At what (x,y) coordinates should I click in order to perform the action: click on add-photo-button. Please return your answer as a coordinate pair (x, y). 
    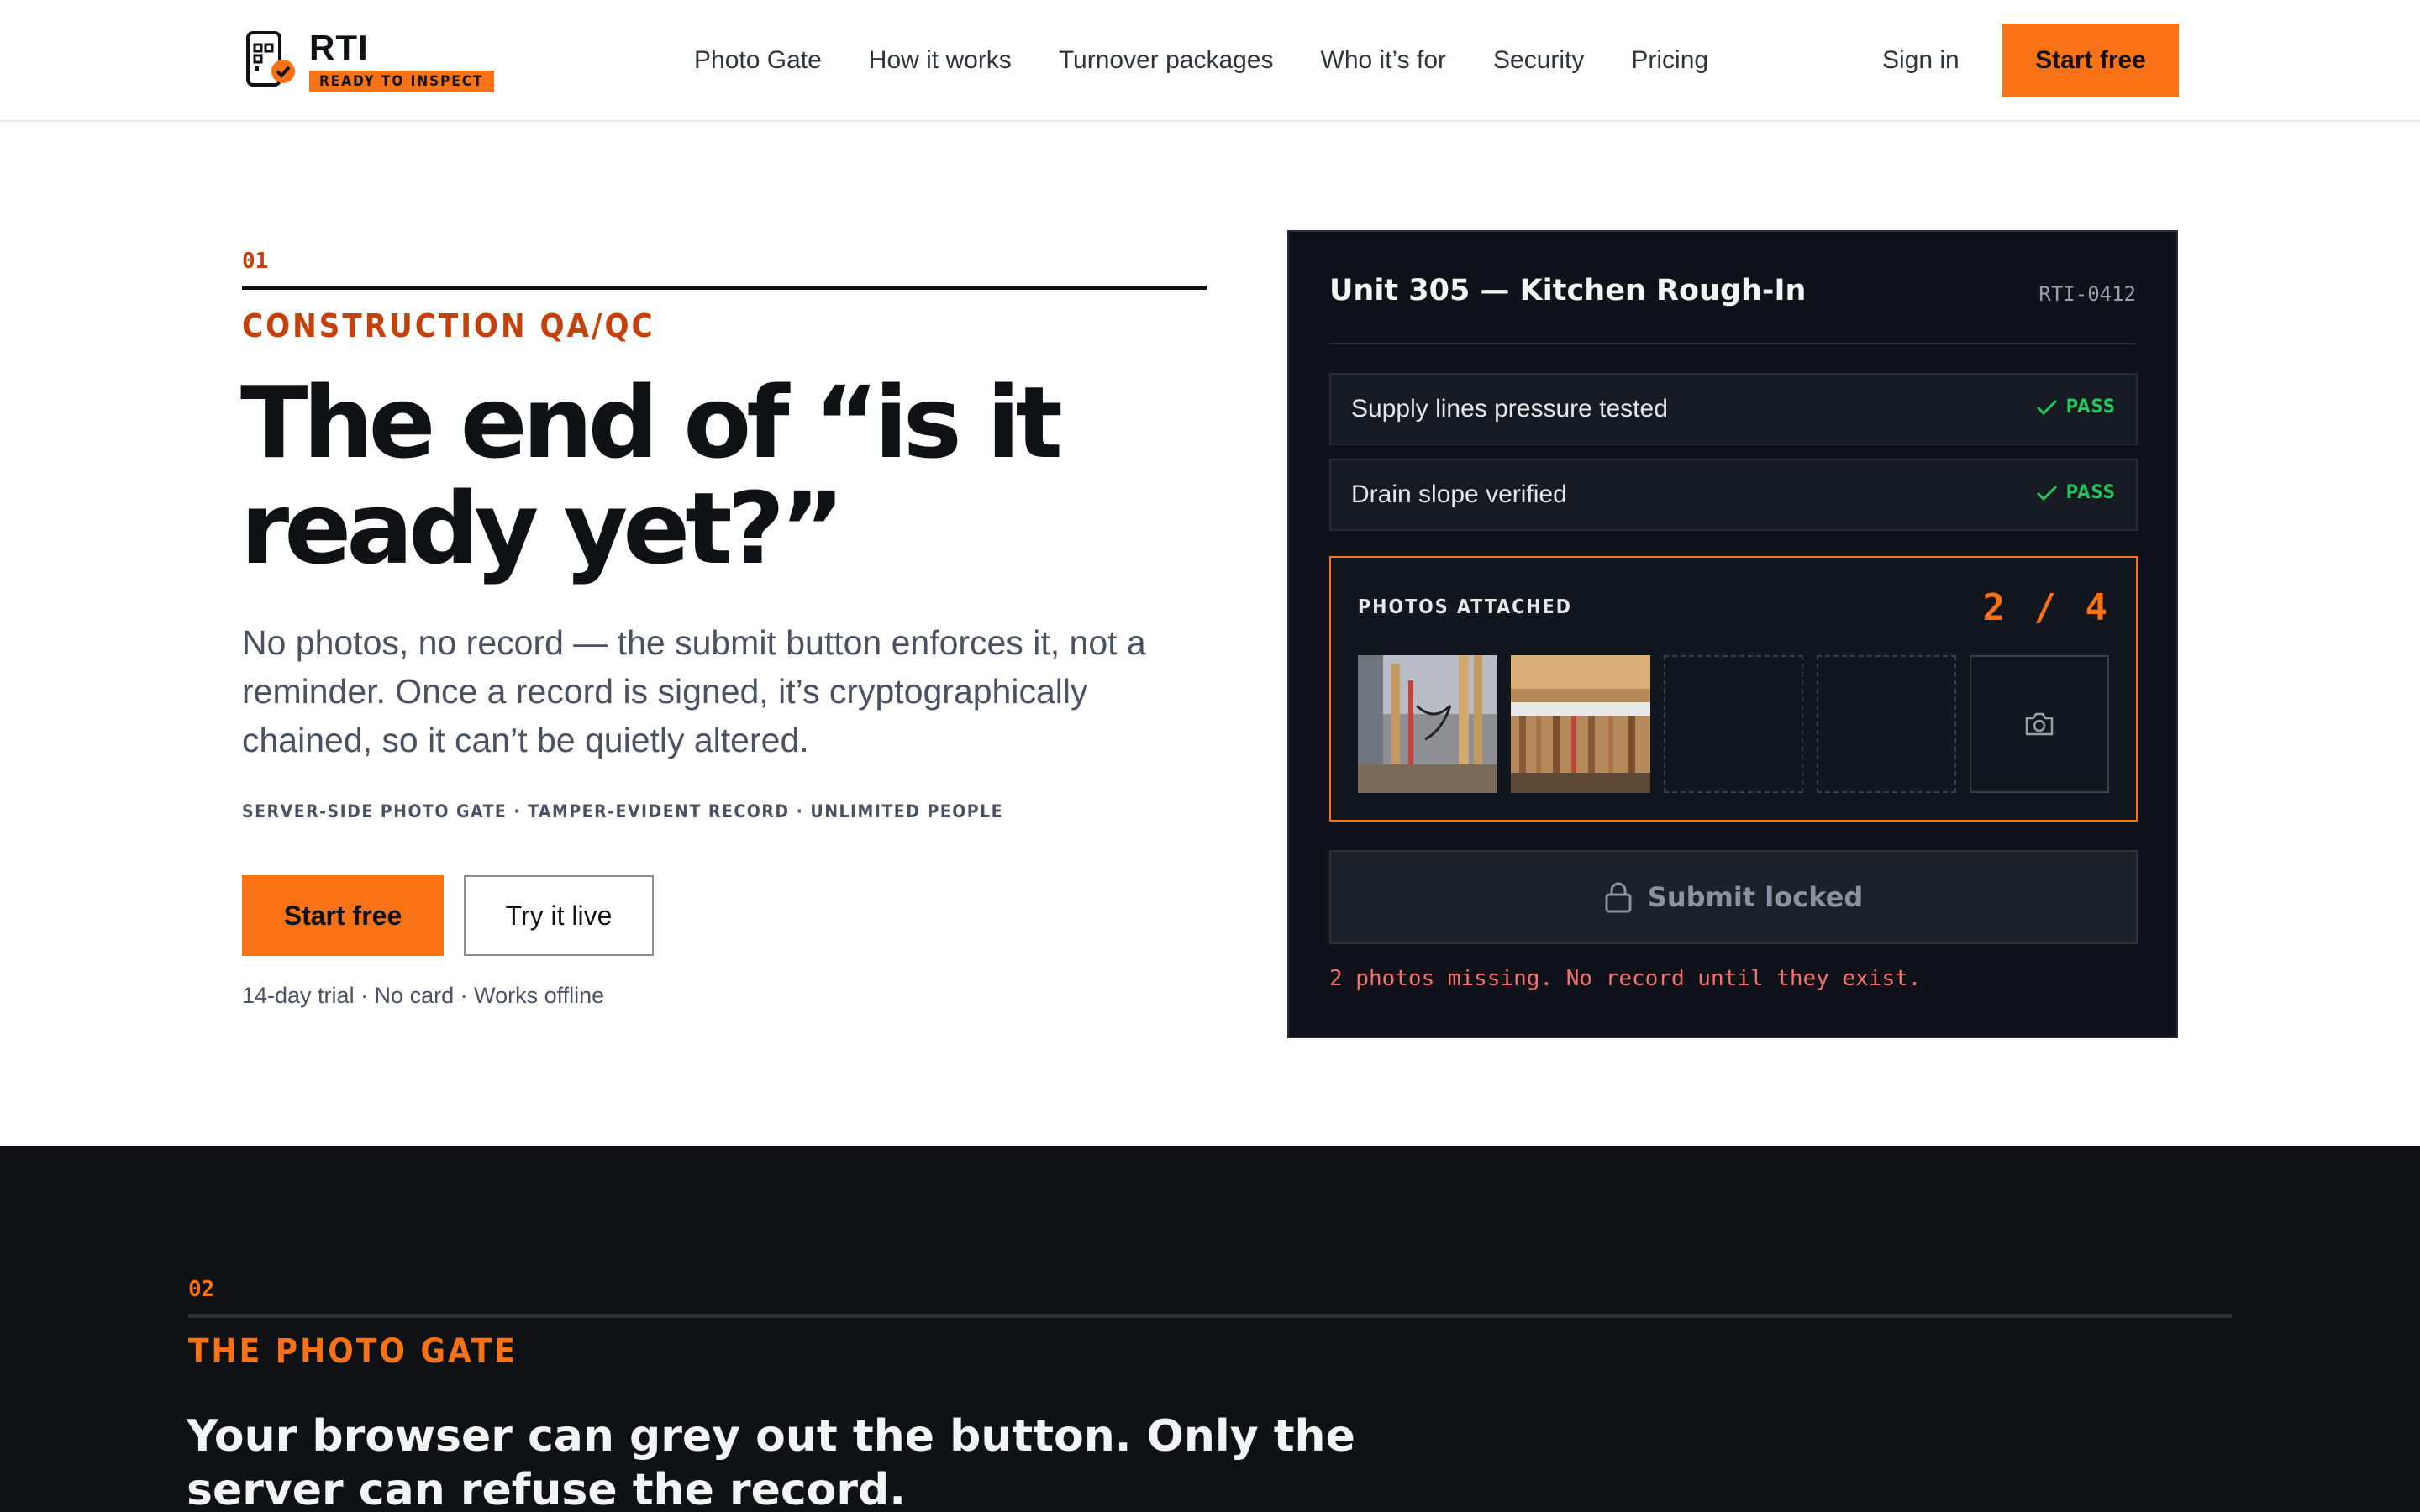
    Looking at the image, I should click on (2040, 724).